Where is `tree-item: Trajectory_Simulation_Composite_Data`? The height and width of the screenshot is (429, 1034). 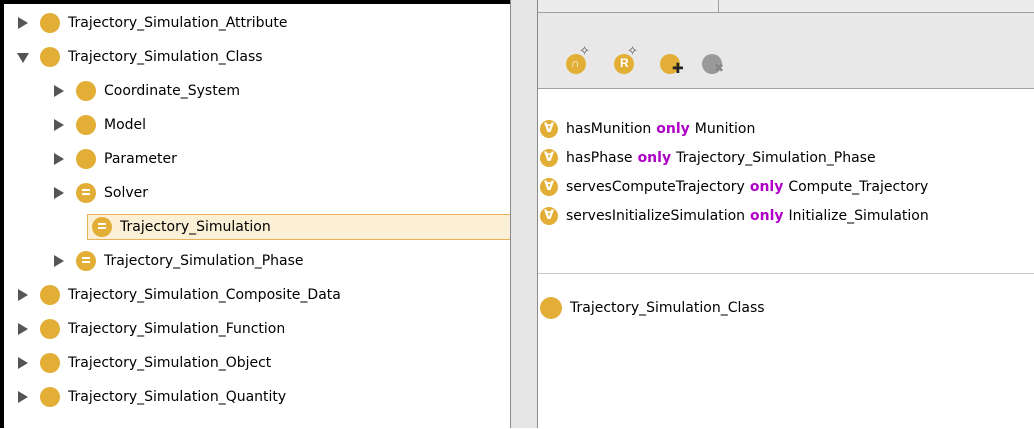 tree-item: Trajectory_Simulation_Composite_Data is located at coordinates (178, 295).